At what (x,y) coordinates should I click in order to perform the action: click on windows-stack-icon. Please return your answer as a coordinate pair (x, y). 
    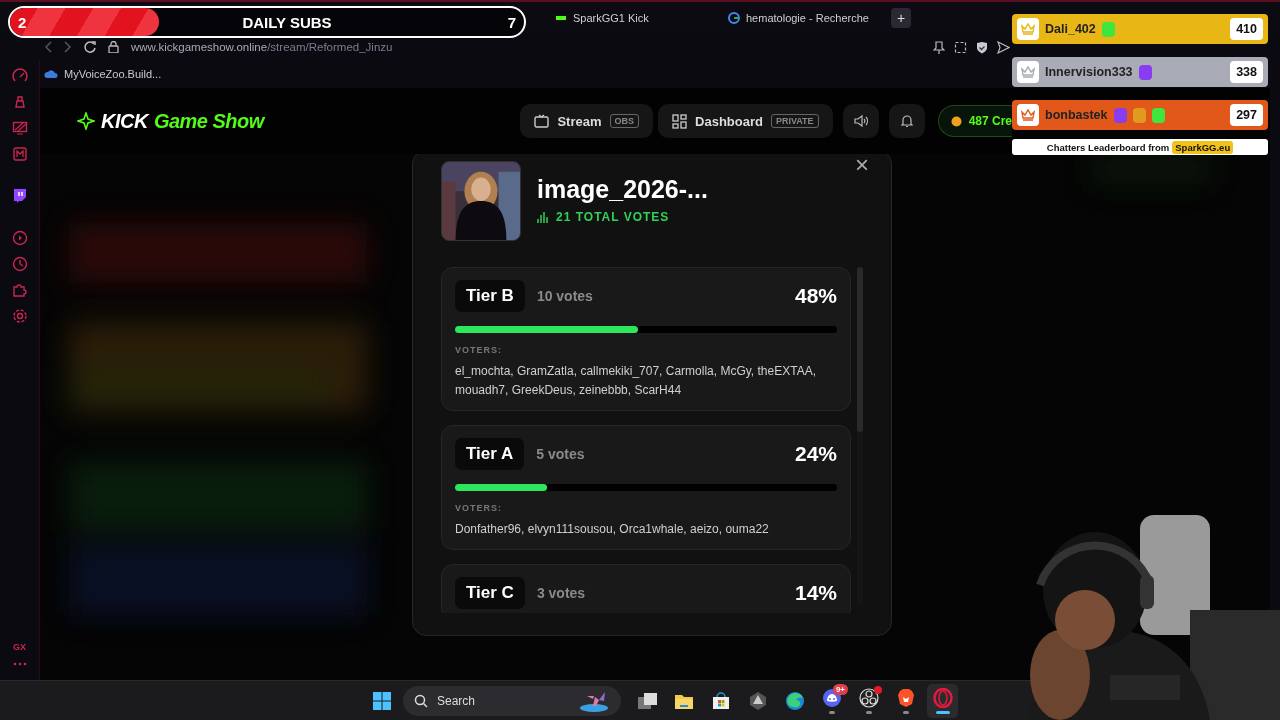
    Looking at the image, I should click on (646, 700).